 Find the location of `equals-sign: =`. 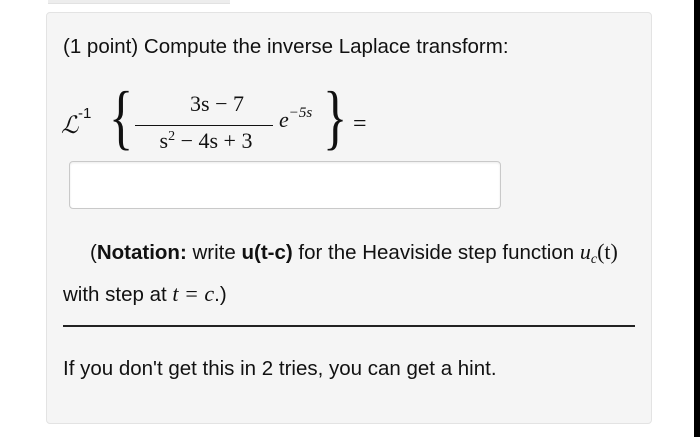

equals-sign: = is located at coordinates (360, 124).